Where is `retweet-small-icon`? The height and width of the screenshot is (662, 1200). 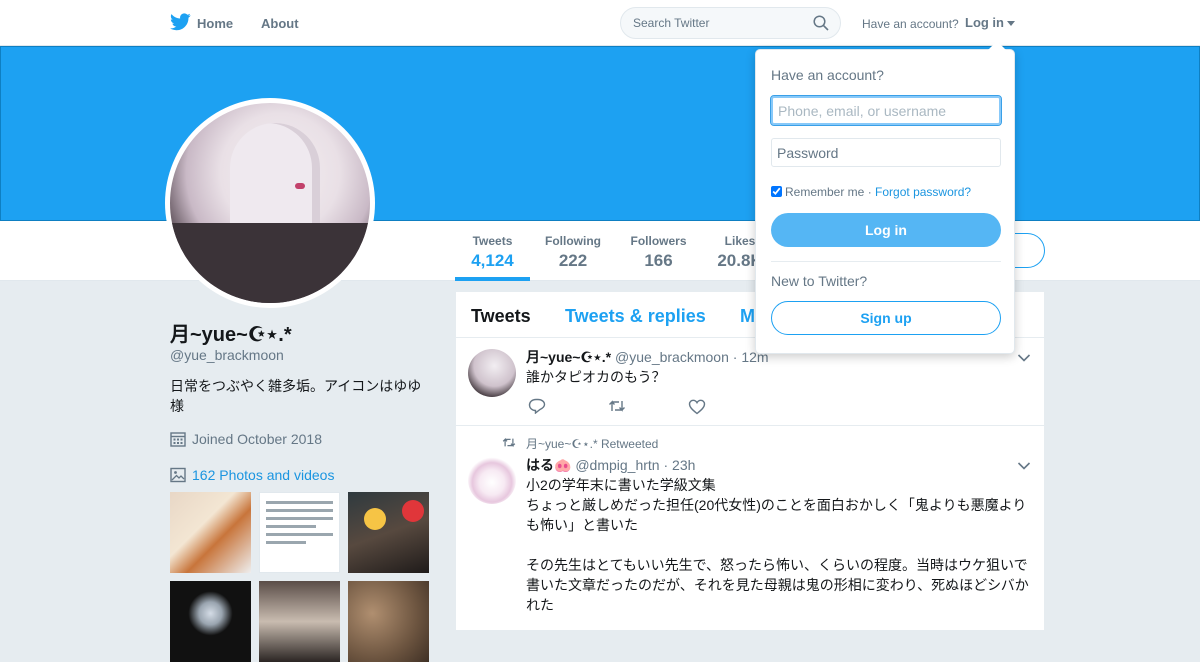 retweet-small-icon is located at coordinates (509, 444).